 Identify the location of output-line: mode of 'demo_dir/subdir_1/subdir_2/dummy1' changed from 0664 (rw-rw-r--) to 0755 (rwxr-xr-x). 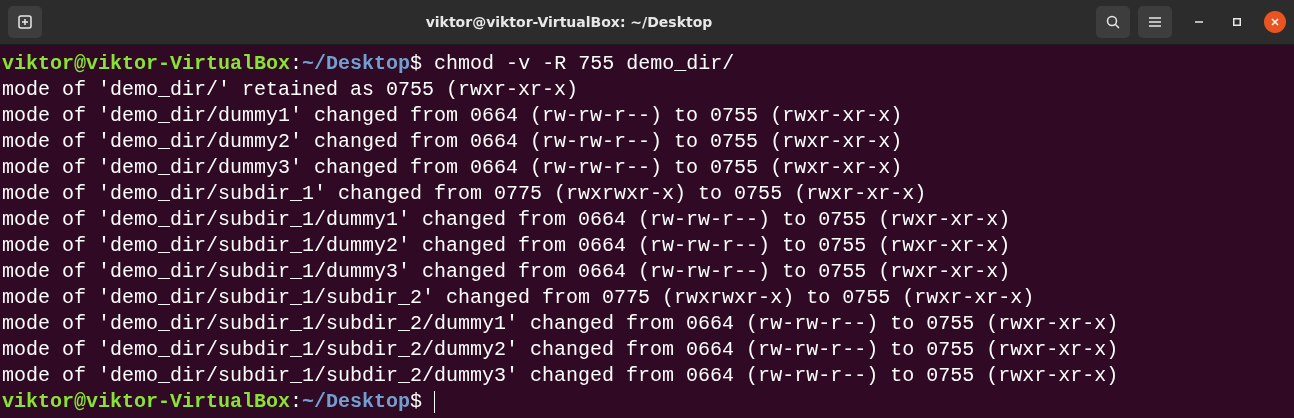
(560, 324).